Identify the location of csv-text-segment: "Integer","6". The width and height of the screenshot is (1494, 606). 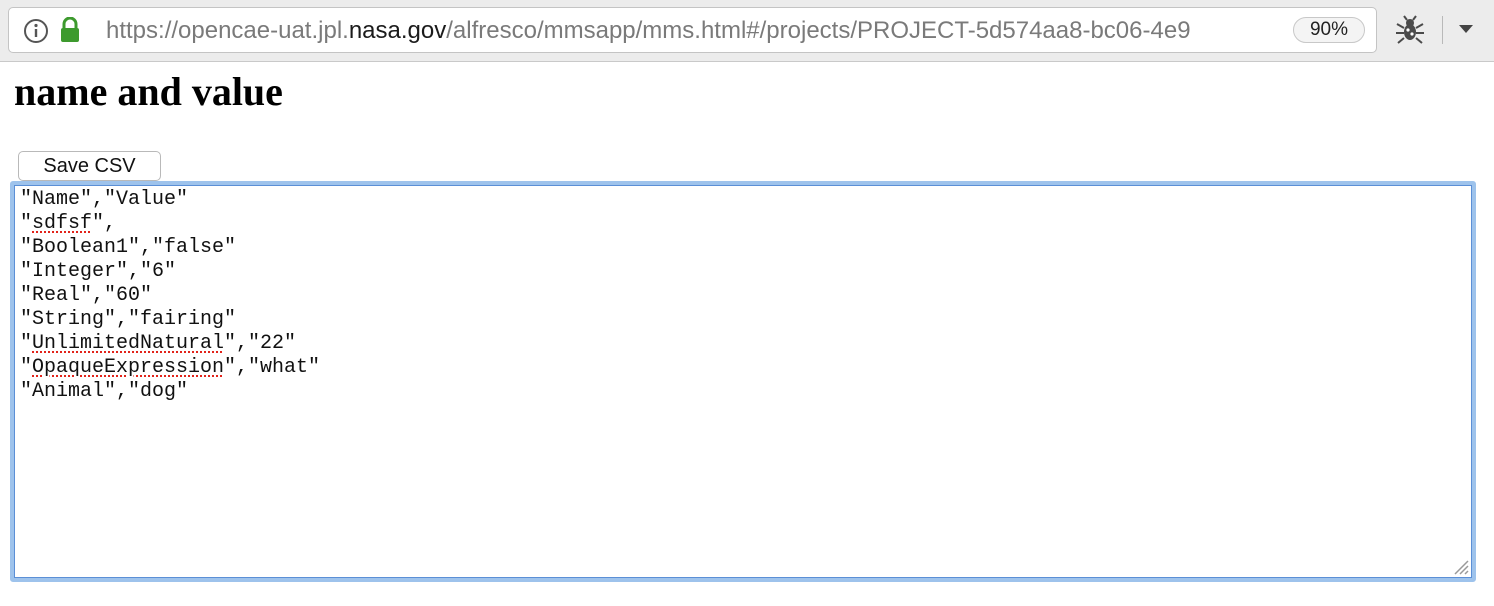
(98, 271).